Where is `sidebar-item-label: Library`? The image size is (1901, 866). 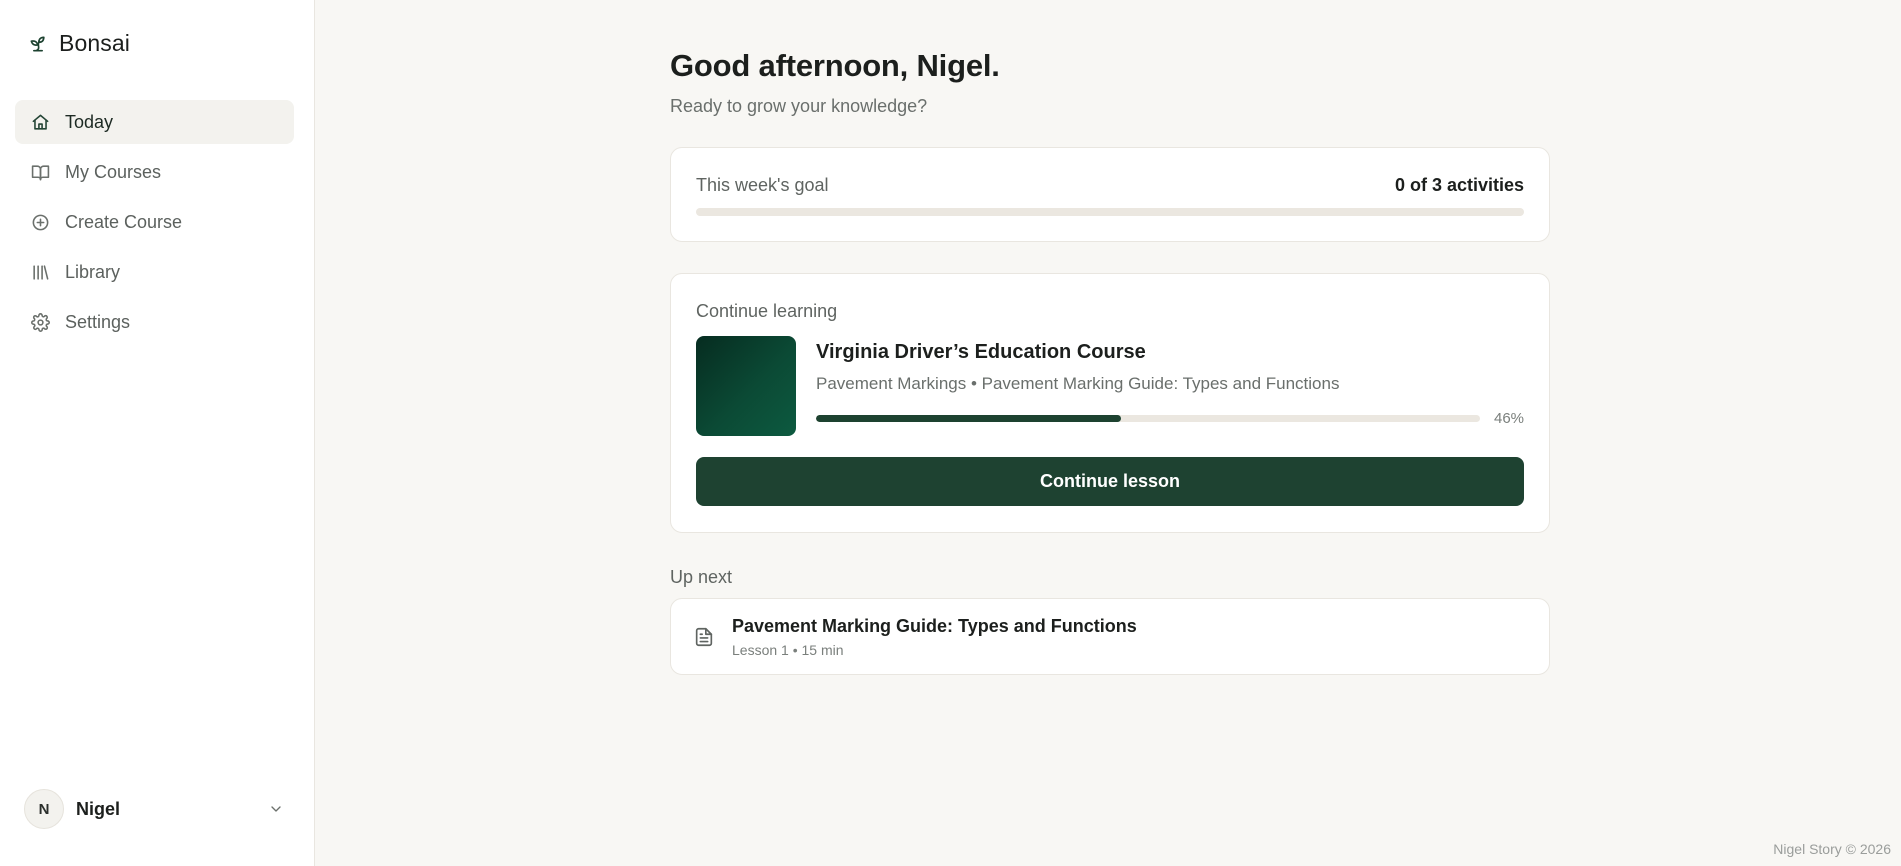 sidebar-item-label: Library is located at coordinates (93, 271).